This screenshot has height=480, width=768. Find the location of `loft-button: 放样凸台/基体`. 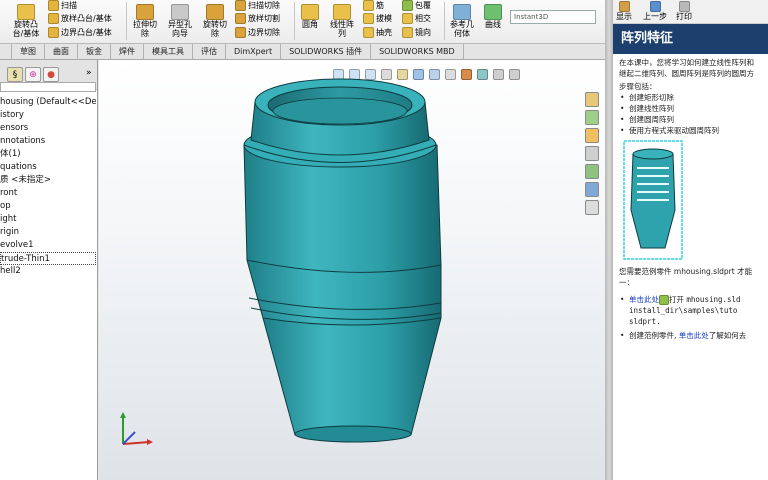

loft-button: 放样凸台/基体 is located at coordinates (80, 18).